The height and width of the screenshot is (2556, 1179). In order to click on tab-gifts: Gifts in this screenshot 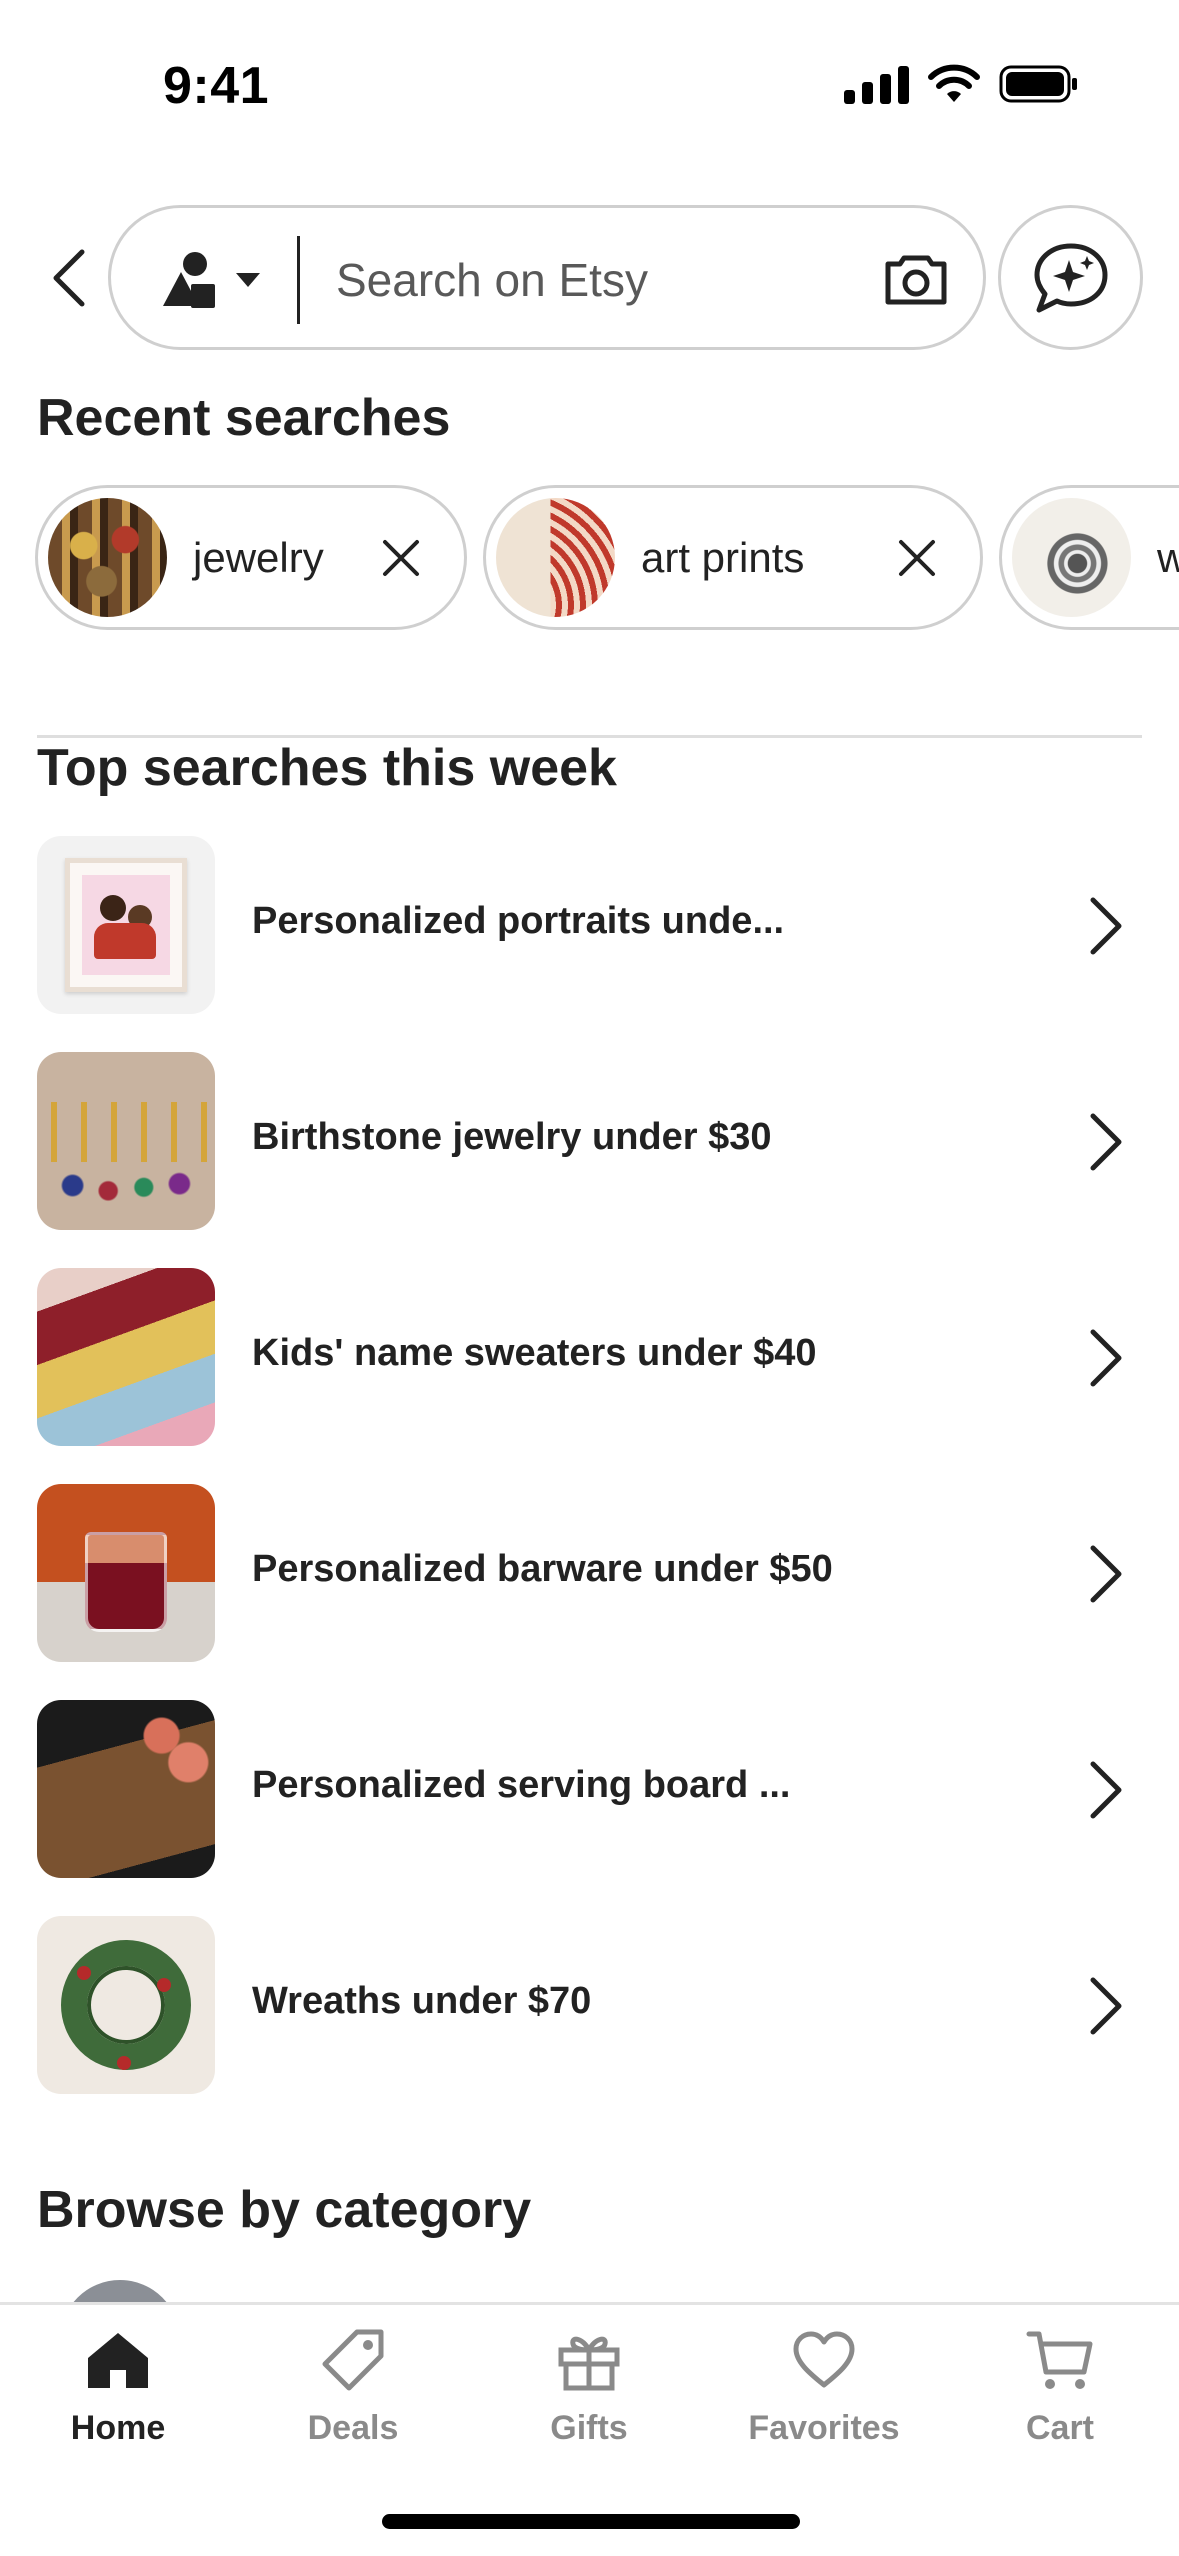, I will do `click(589, 2400)`.